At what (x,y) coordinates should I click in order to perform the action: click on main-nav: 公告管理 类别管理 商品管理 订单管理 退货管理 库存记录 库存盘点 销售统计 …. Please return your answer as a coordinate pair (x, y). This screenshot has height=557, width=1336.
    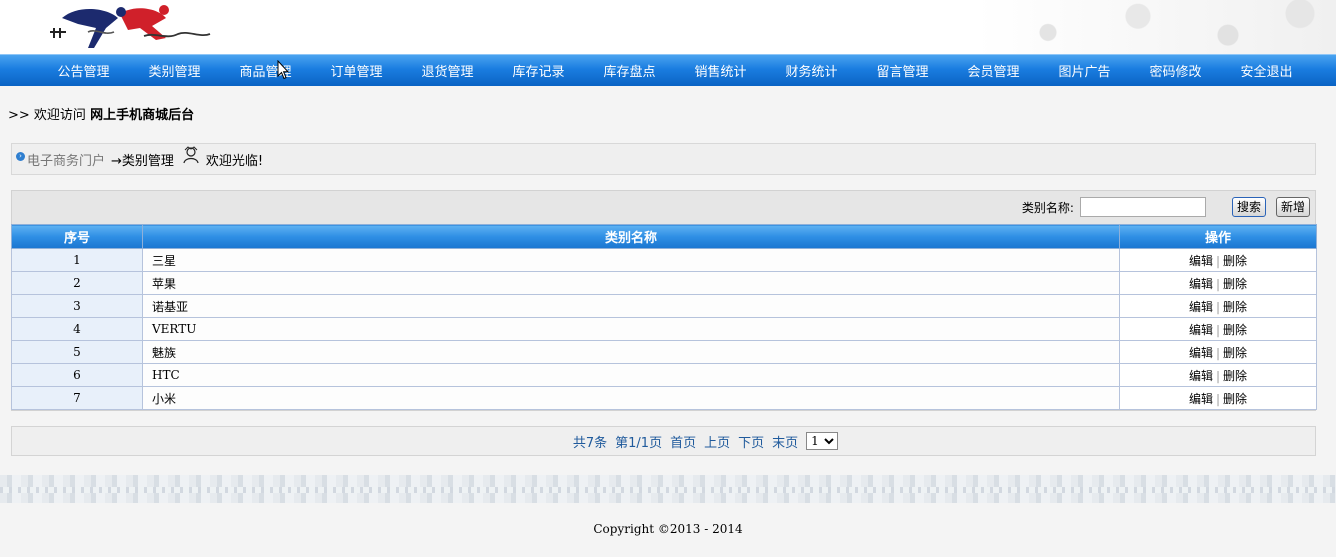
    Looking at the image, I should click on (668, 70).